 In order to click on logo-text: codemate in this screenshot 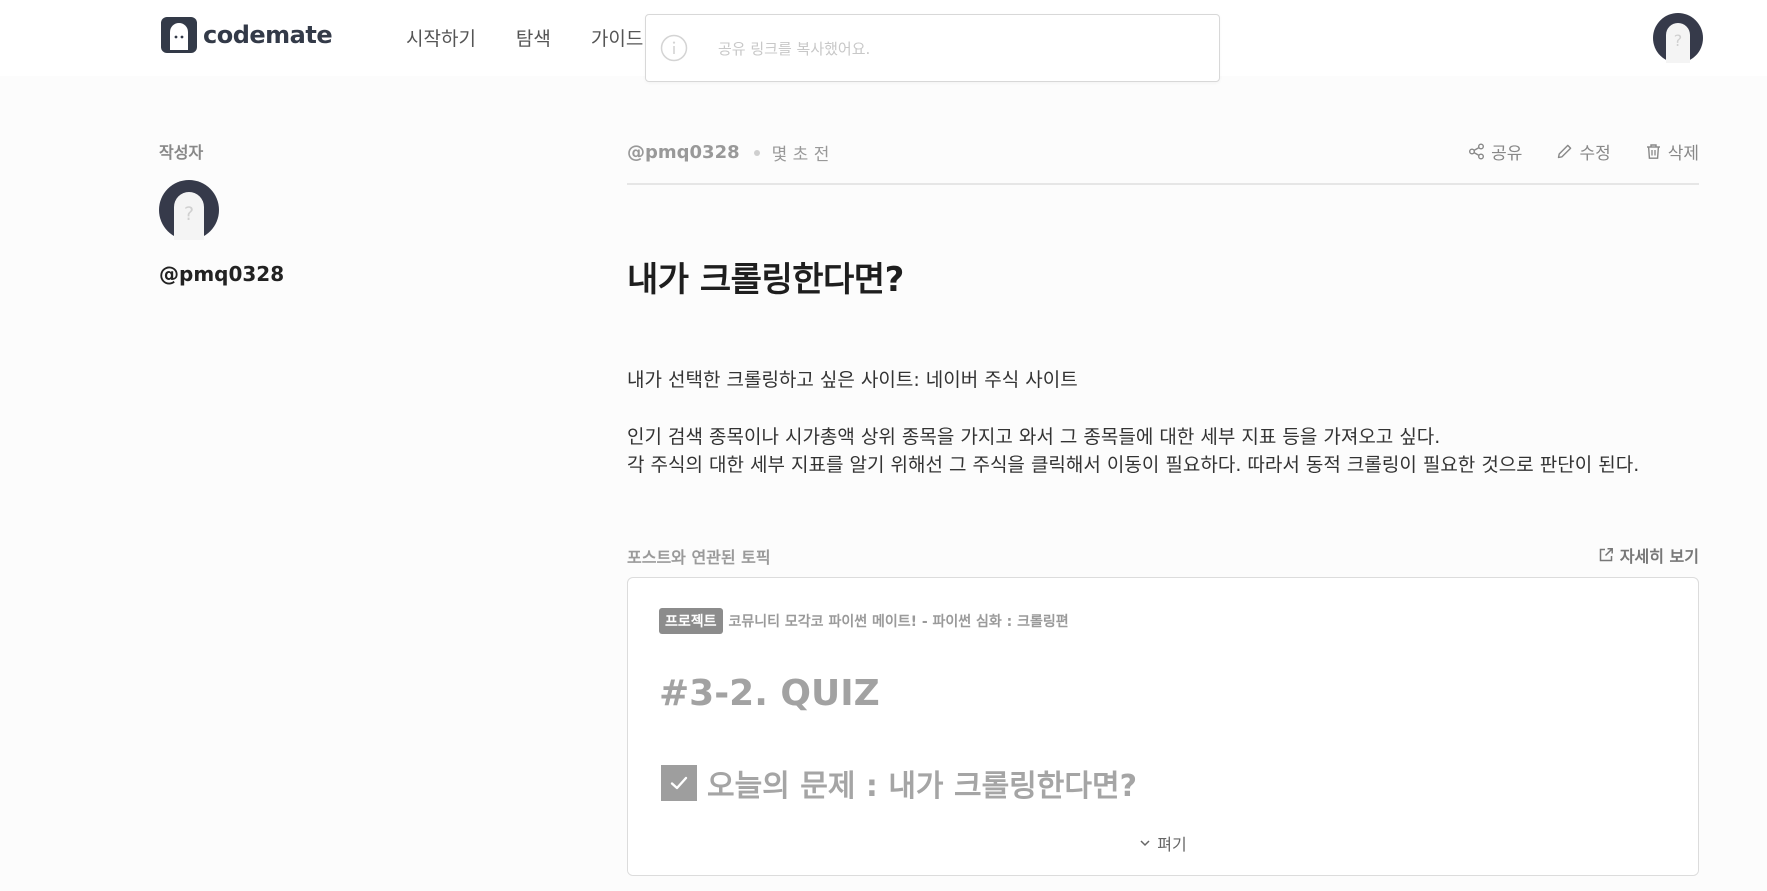, I will do `click(268, 35)`.